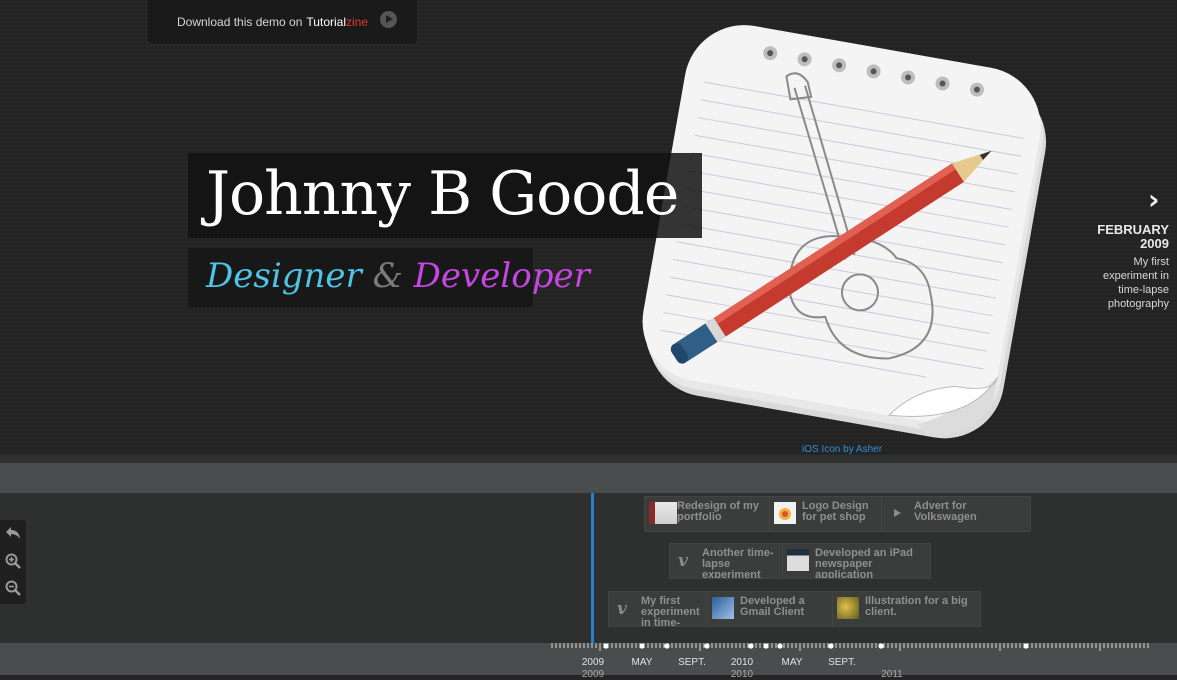 This screenshot has width=1177, height=680. What do you see at coordinates (835, 511) in the screenshot?
I see `event-title: Logo Design for pet shop` at bounding box center [835, 511].